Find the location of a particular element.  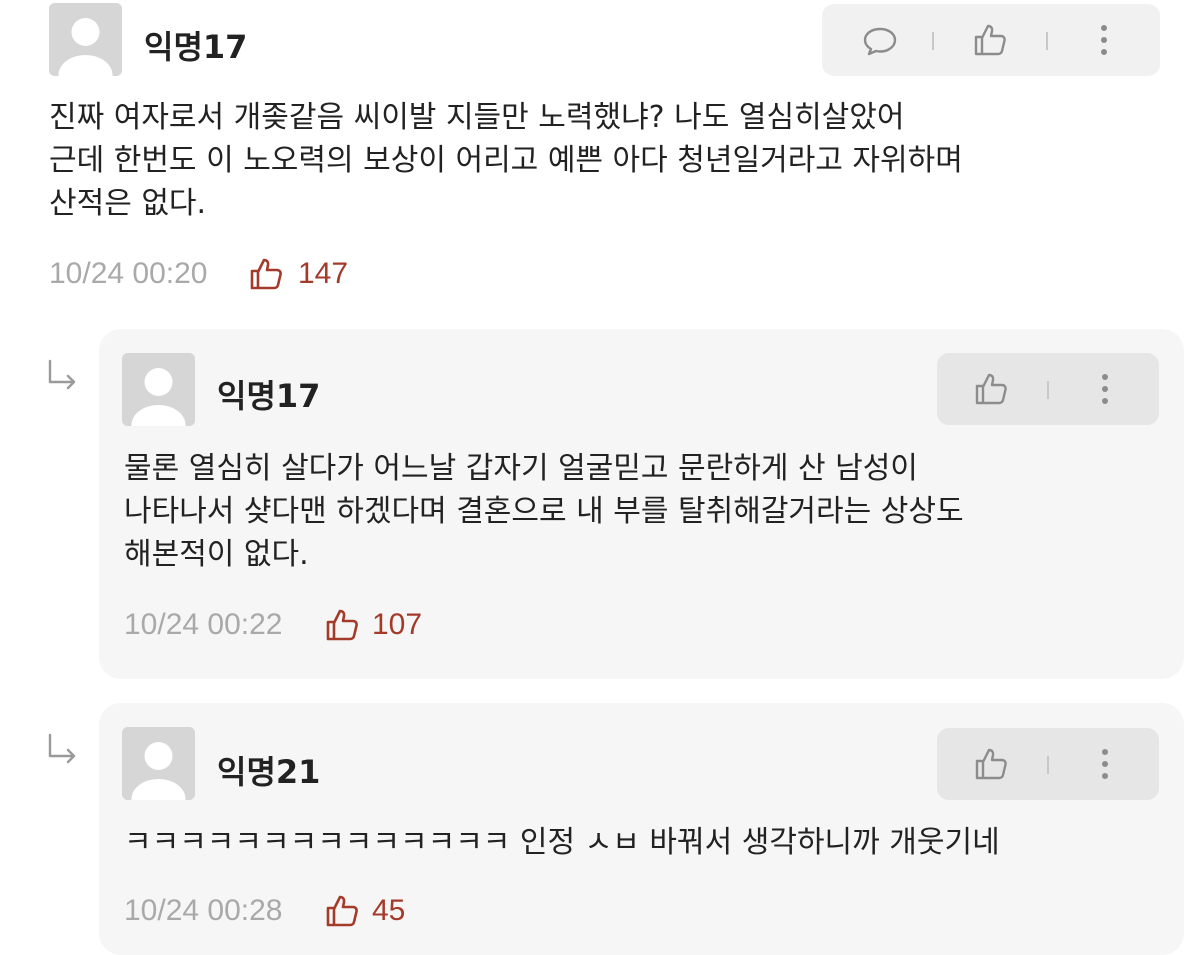

timestamp: 10/24 00:28 is located at coordinates (203, 910).